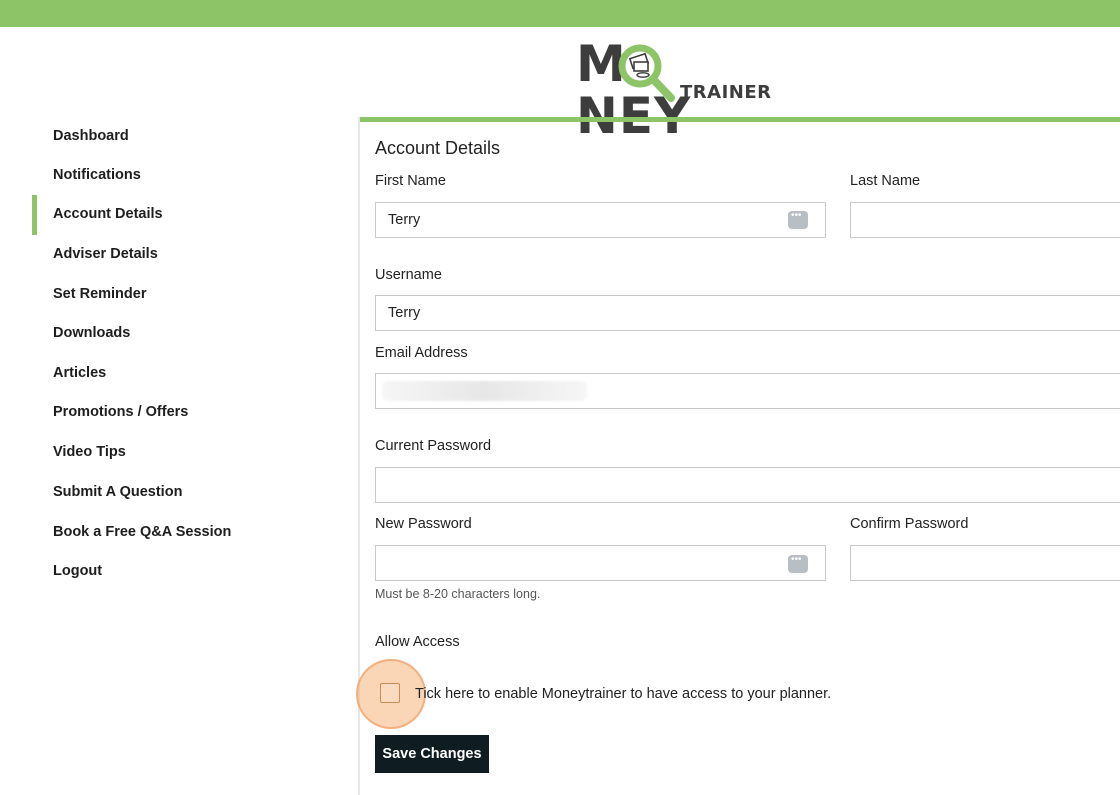  I want to click on sidebar-item-dashboard: Dashboard, so click(91, 136).